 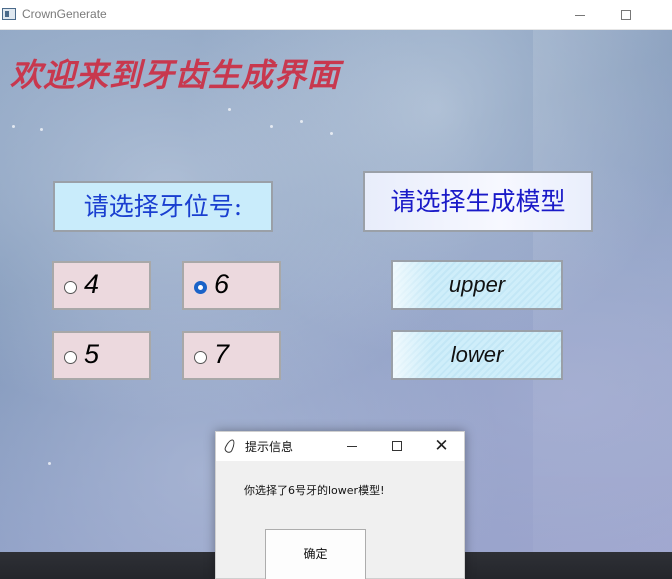 What do you see at coordinates (64, 14) in the screenshot?
I see `window-title: CrownGenerate` at bounding box center [64, 14].